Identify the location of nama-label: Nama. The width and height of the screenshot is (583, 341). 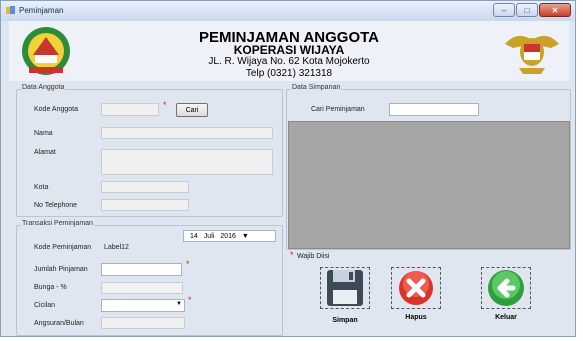
(43, 133).